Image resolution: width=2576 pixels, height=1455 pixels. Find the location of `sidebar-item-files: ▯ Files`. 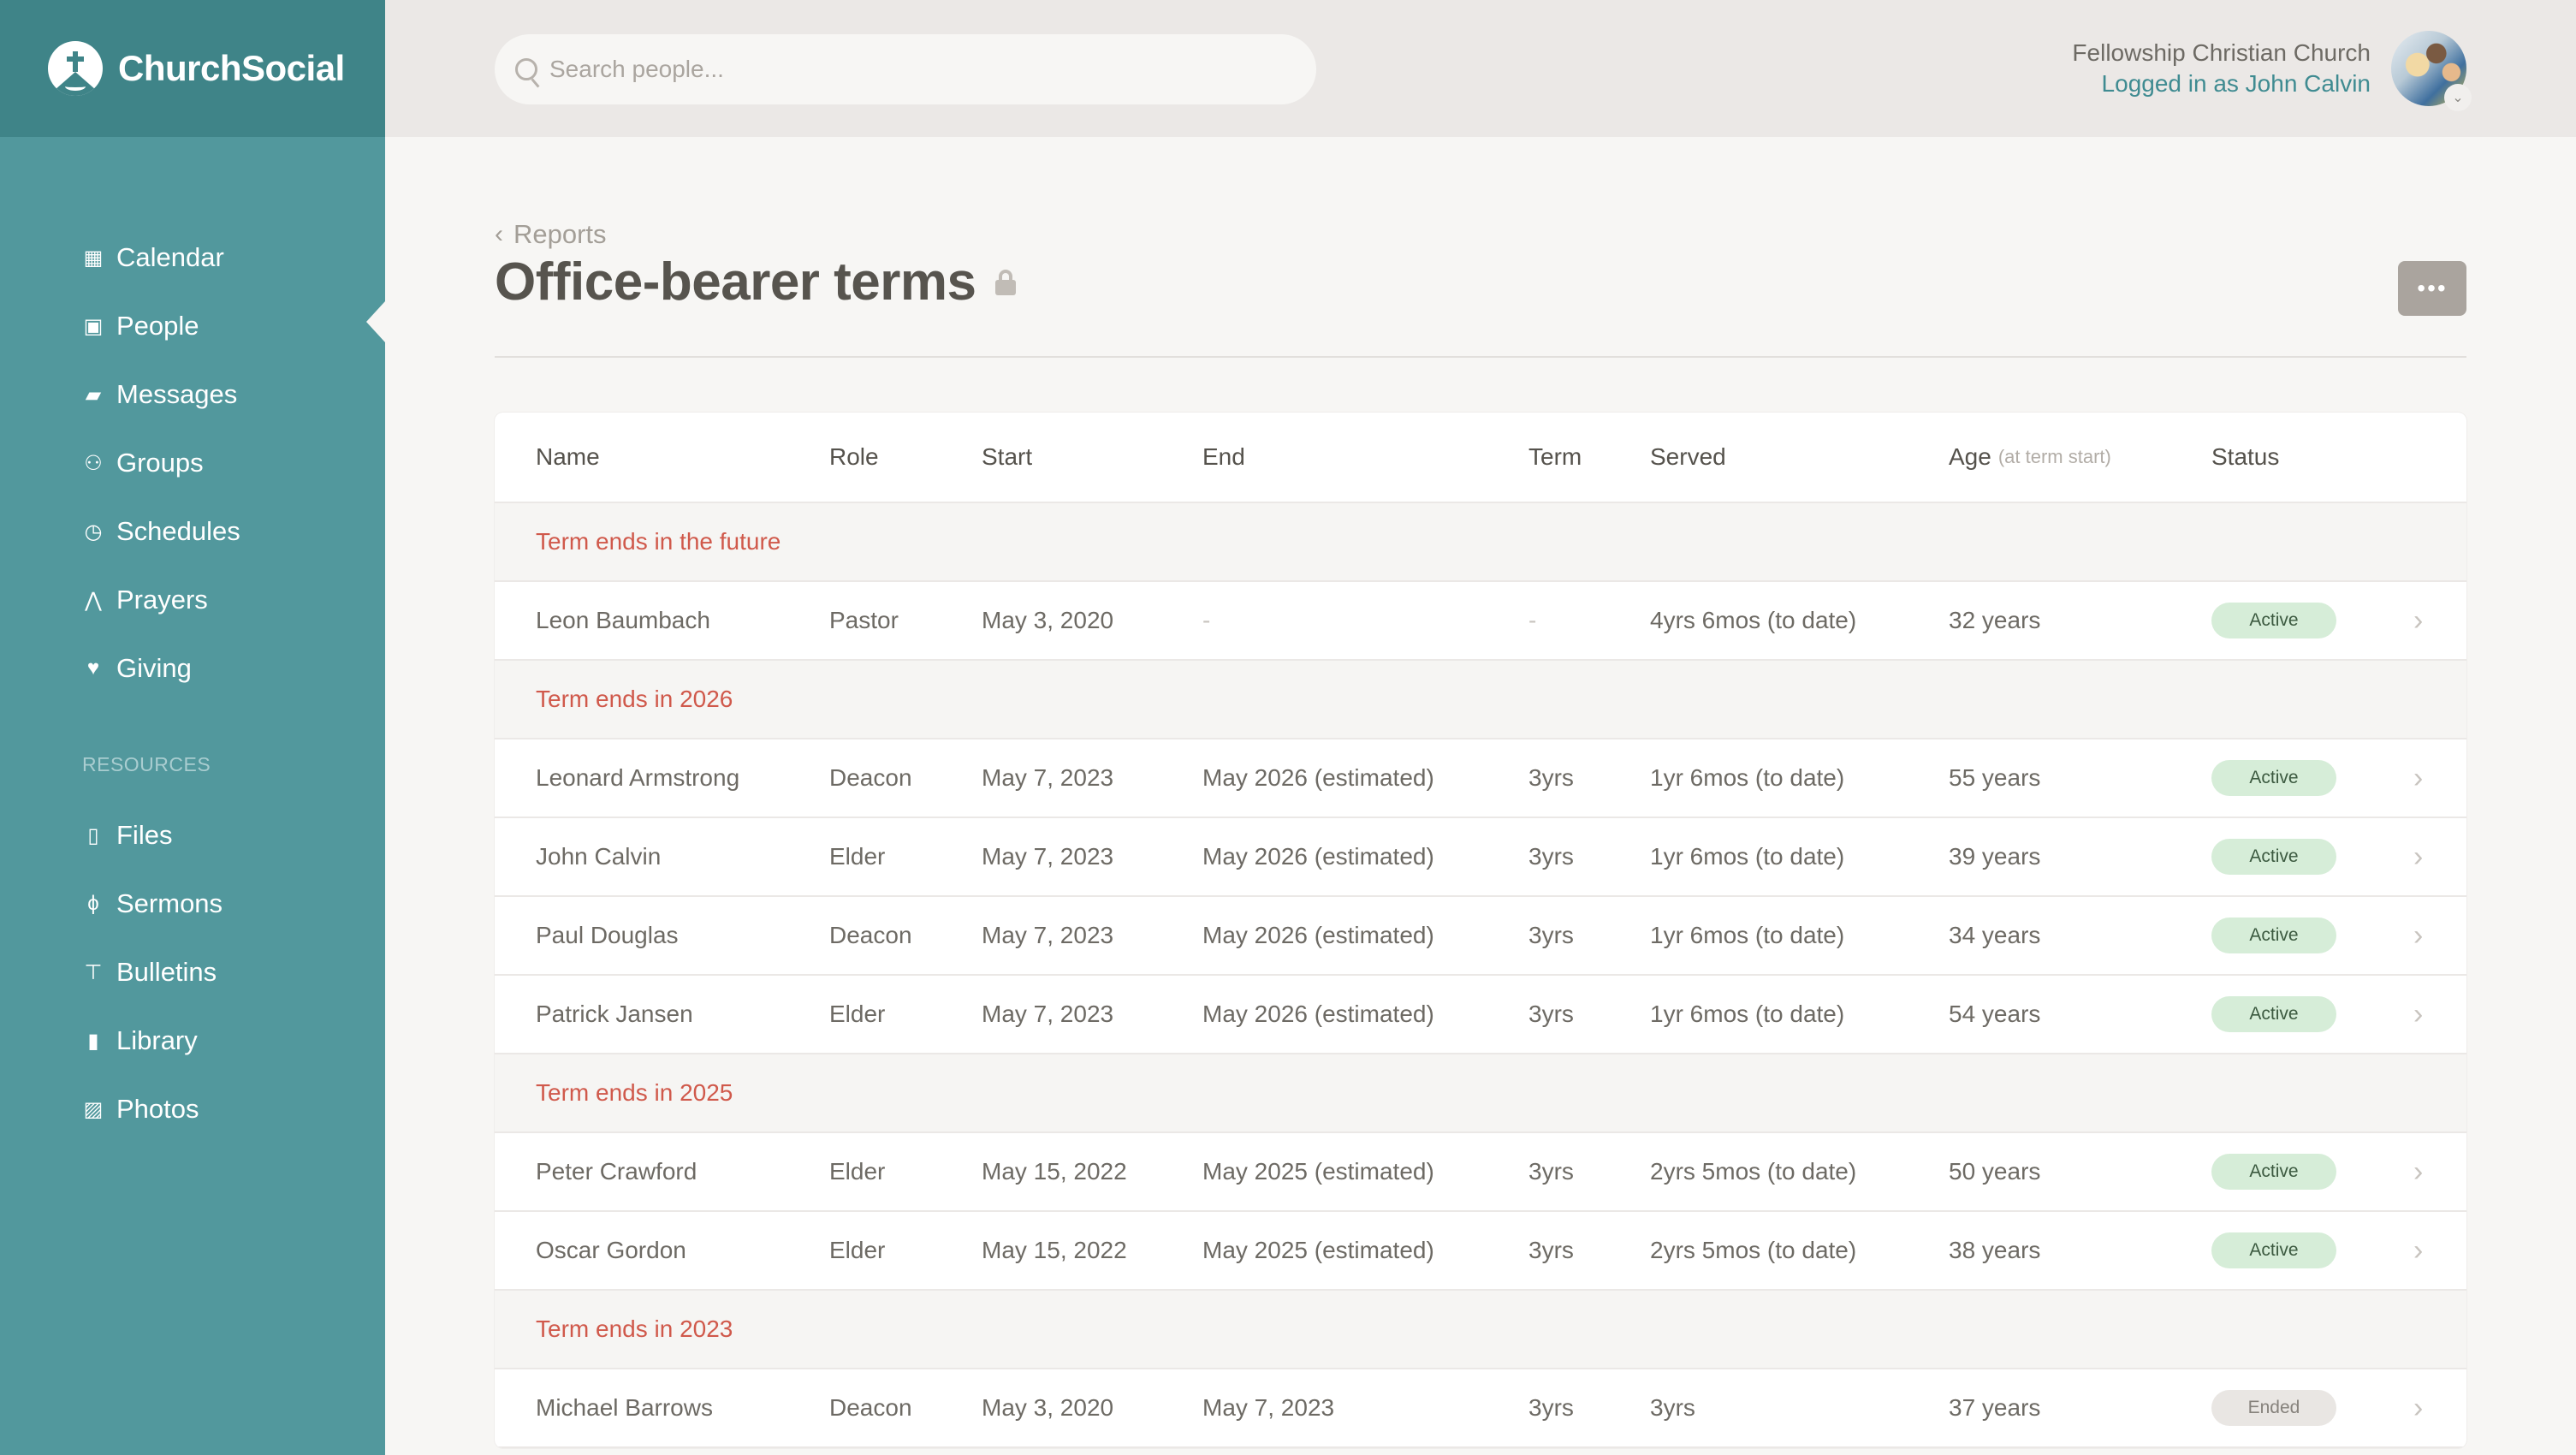

sidebar-item-files: ▯ Files is located at coordinates (127, 835).